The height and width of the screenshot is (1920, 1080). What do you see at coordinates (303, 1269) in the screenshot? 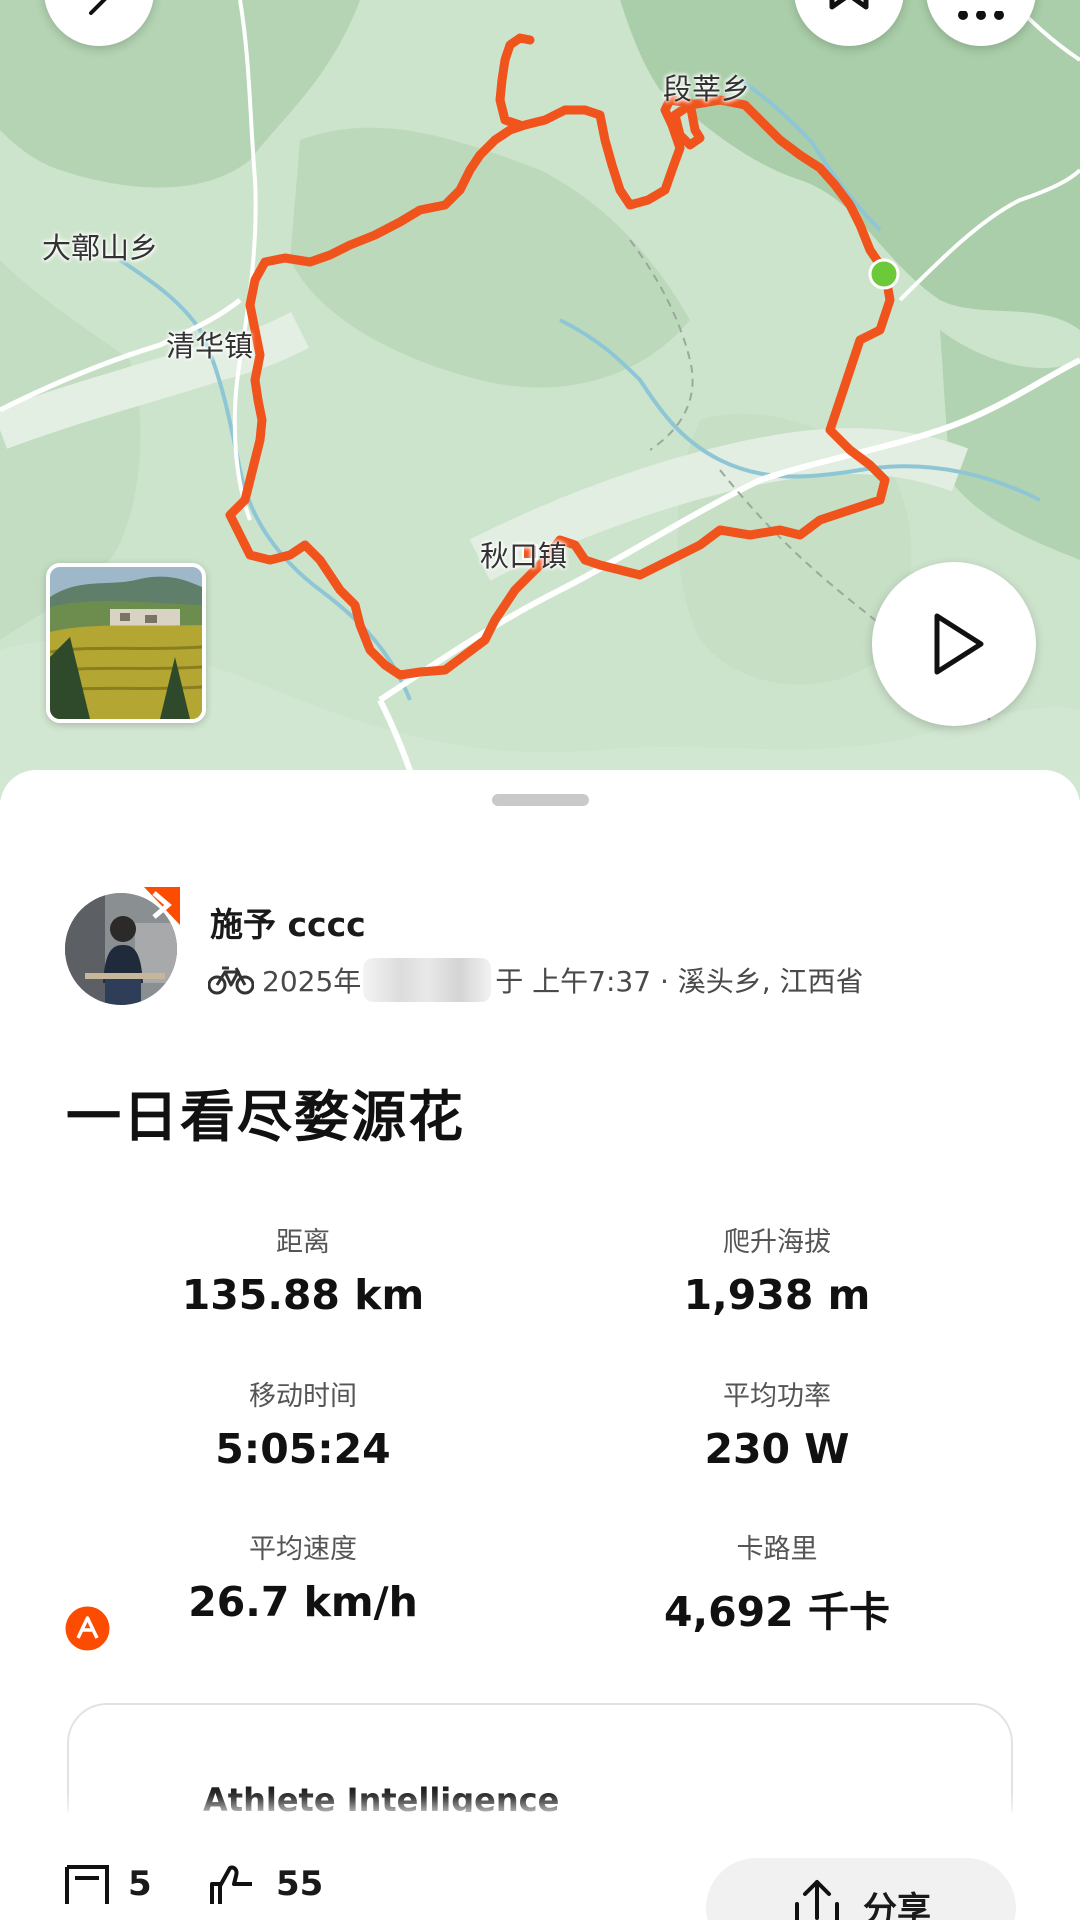
I see `stat-distance: 距离 135.88 km` at bounding box center [303, 1269].